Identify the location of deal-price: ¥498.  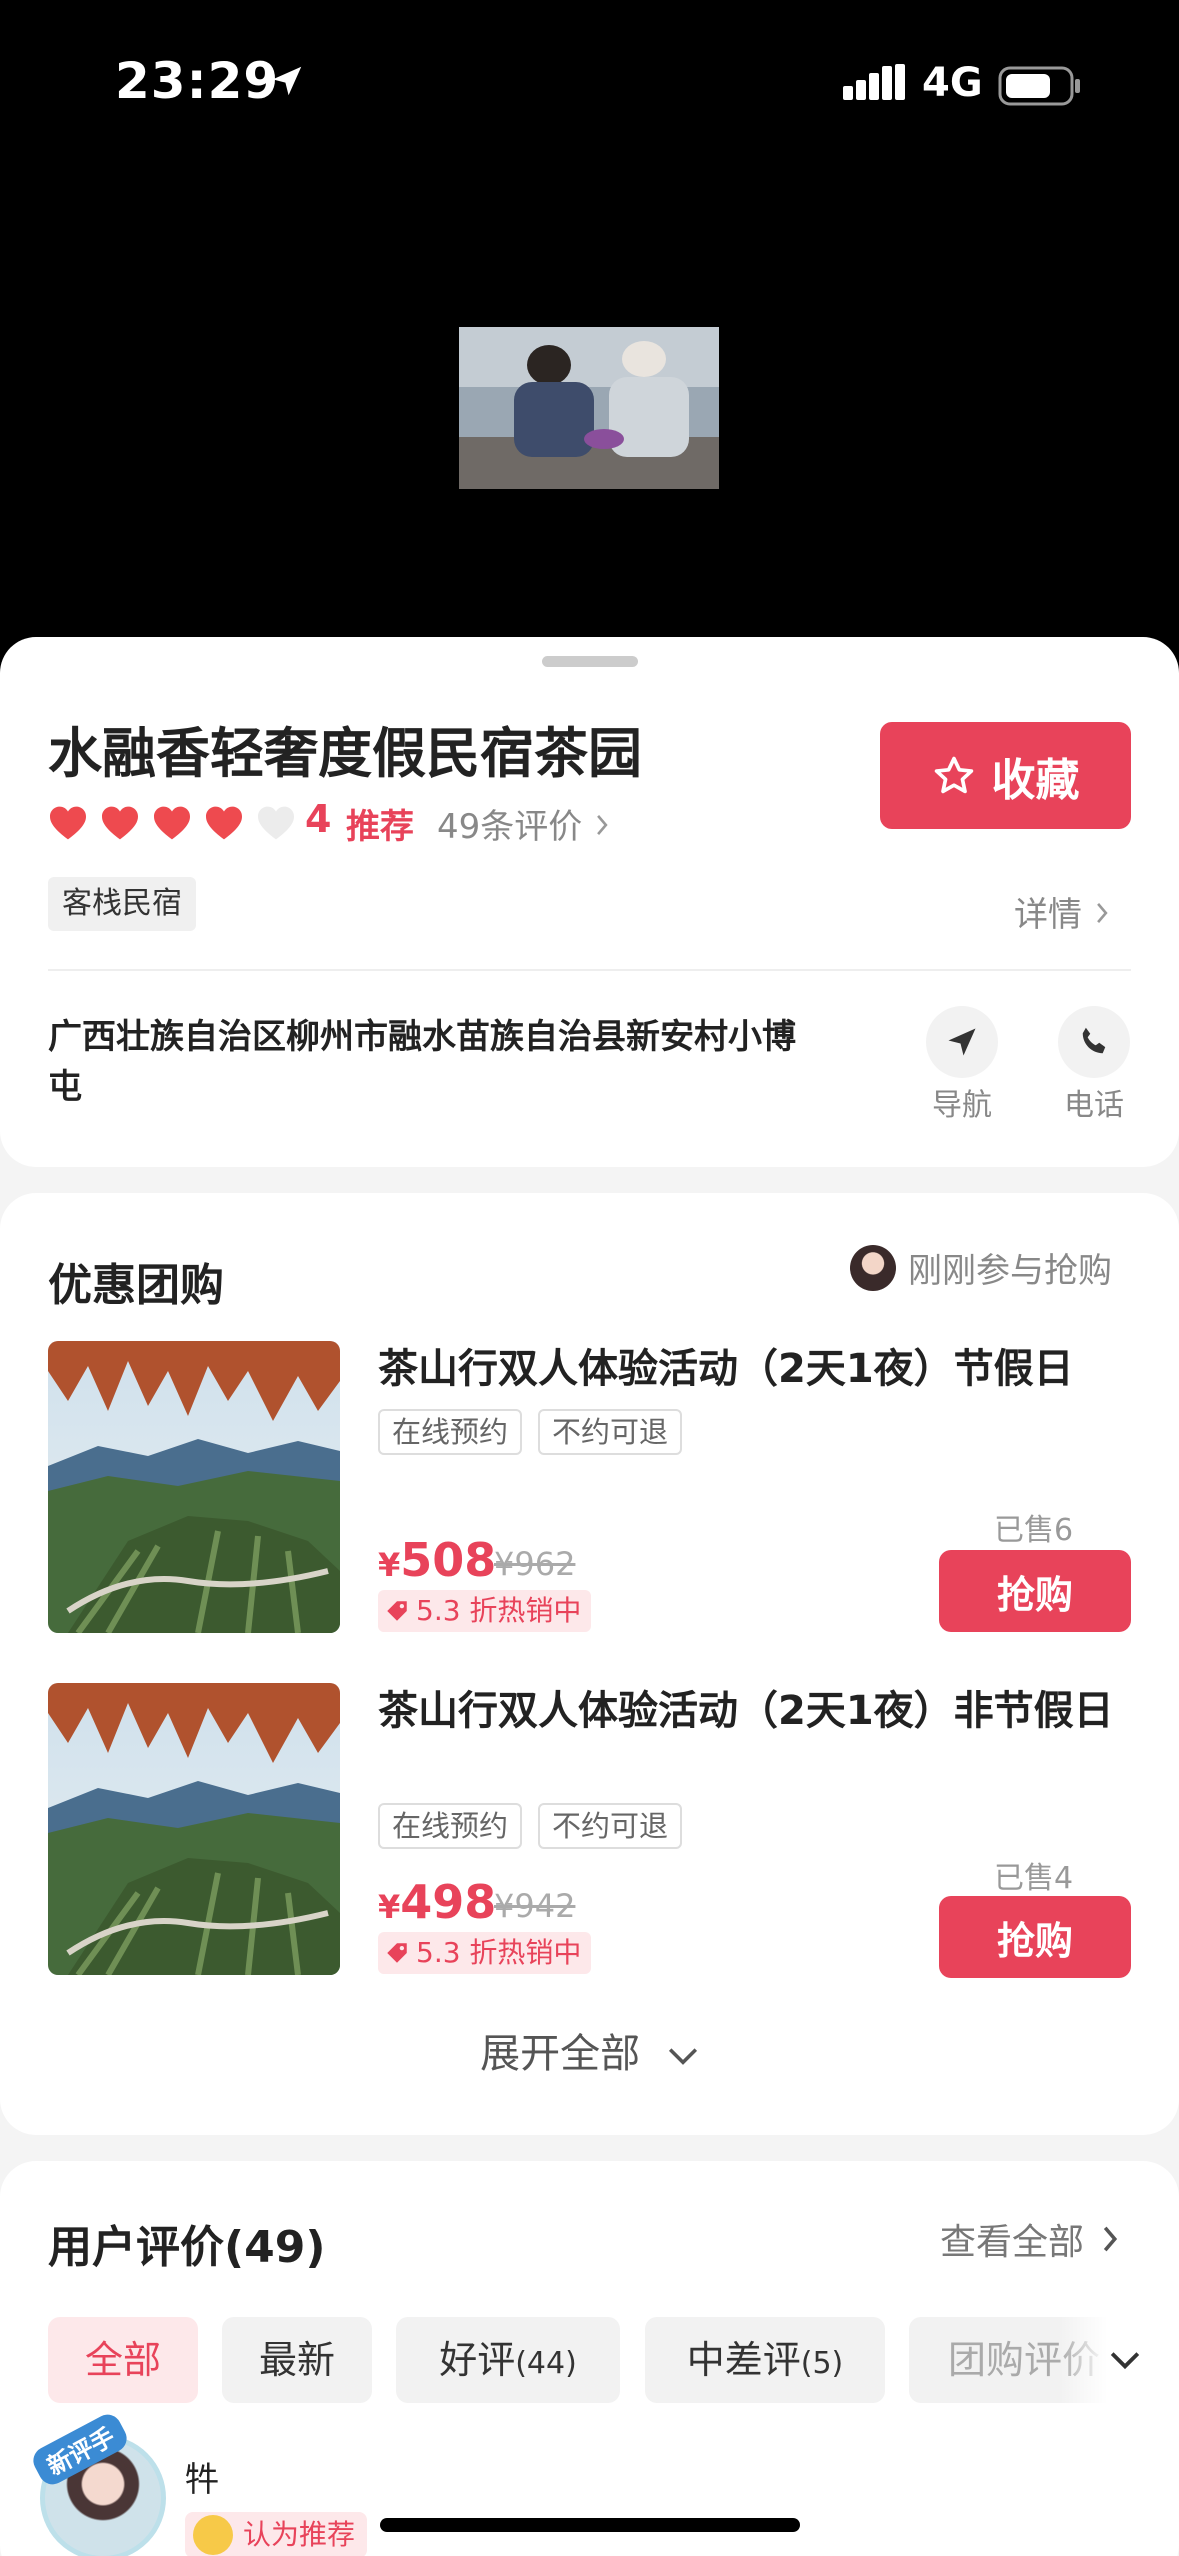
(437, 1902).